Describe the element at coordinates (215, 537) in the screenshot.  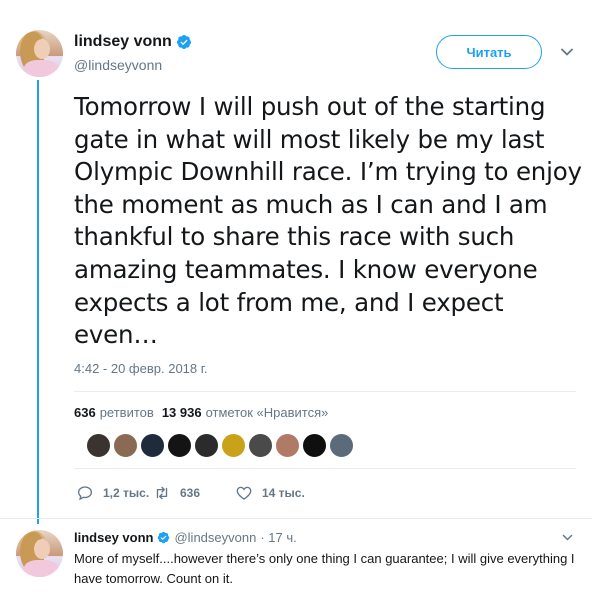
I see `reply-author-handle: @lindseyvonn` at that location.